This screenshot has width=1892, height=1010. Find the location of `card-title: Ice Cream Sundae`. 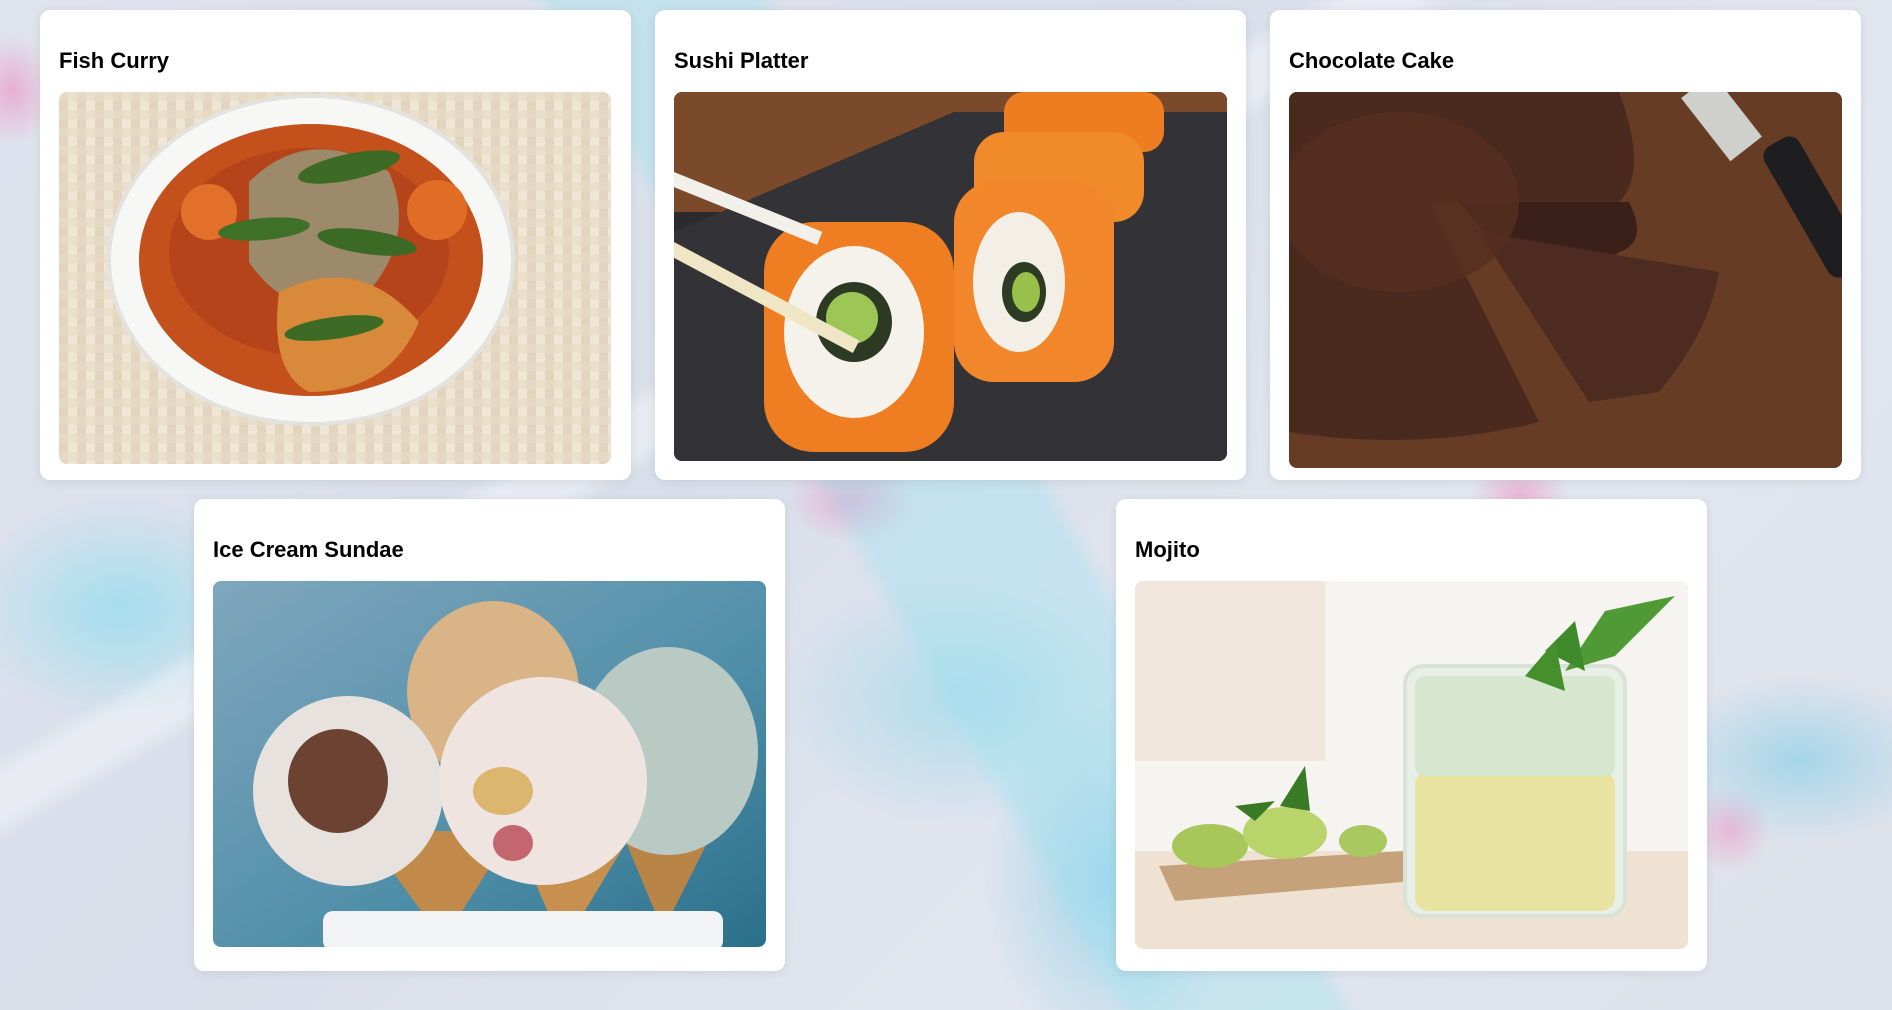

card-title: Ice Cream Sundae is located at coordinates (308, 549).